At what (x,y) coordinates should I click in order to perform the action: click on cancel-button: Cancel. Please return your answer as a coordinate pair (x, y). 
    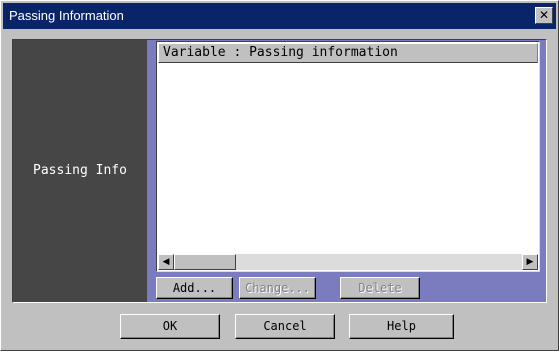
    Looking at the image, I should click on (285, 326).